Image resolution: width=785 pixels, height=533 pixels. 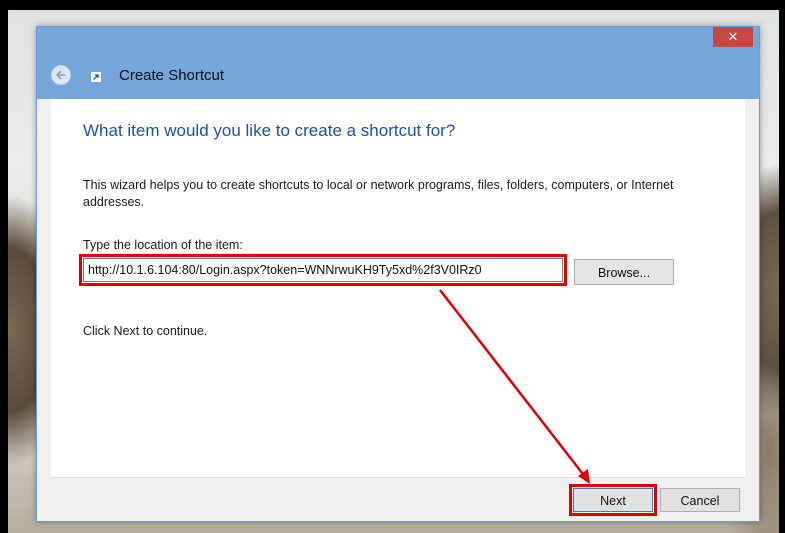 What do you see at coordinates (392, 5) in the screenshot?
I see `screen-border-top` at bounding box center [392, 5].